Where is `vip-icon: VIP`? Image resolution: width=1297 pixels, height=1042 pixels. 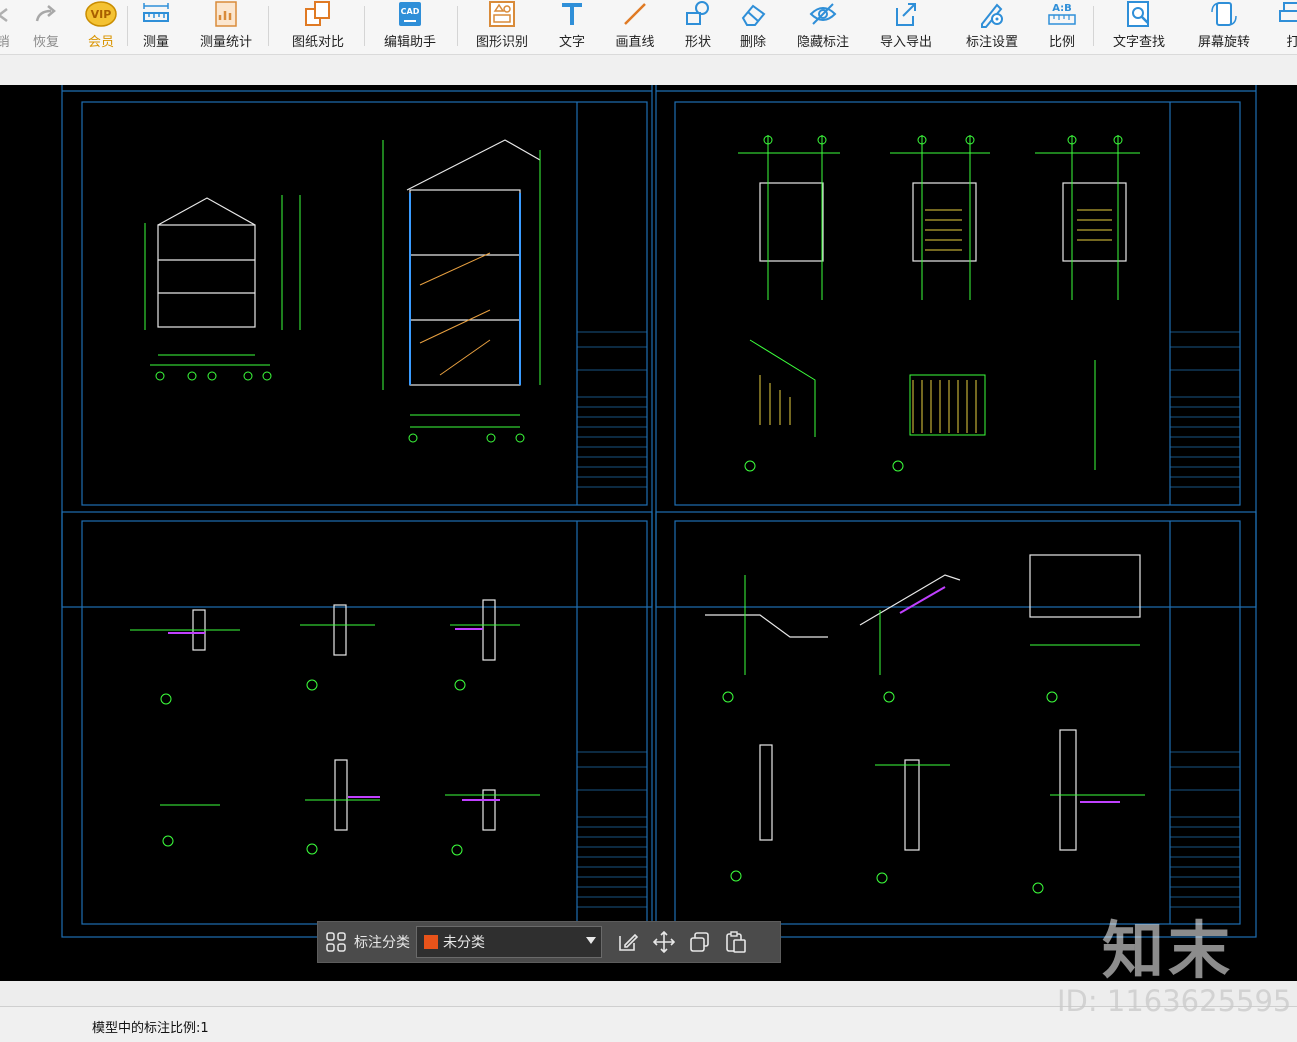
vip-icon: VIP is located at coordinates (101, 14).